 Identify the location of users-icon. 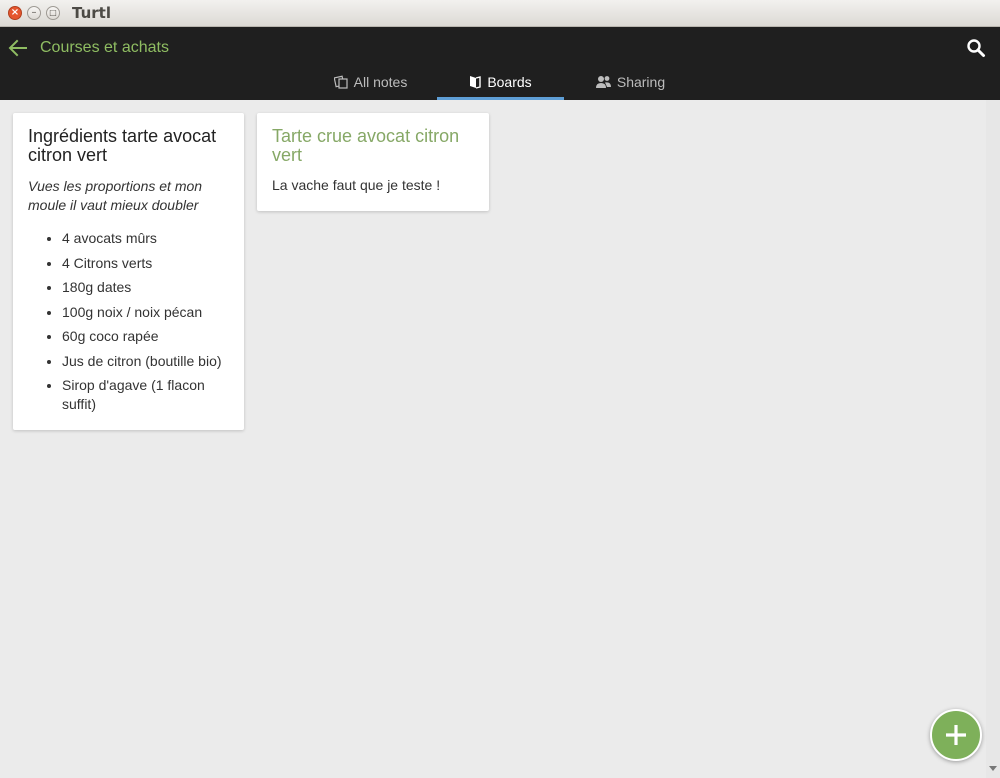
(603, 82).